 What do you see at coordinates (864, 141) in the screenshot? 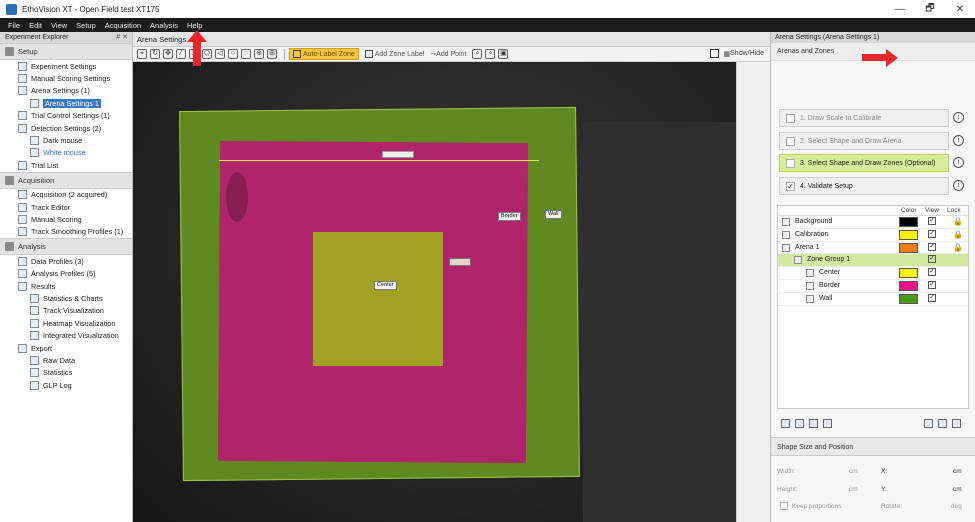
I see `step-draw-arena: 2. Select Shape and Draw Arena` at bounding box center [864, 141].